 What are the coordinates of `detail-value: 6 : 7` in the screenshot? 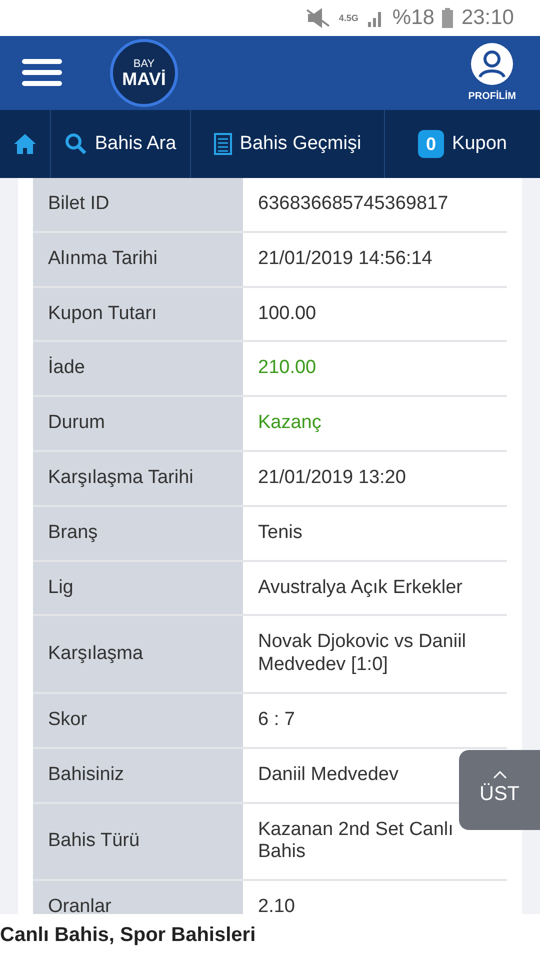 It's located at (276, 720).